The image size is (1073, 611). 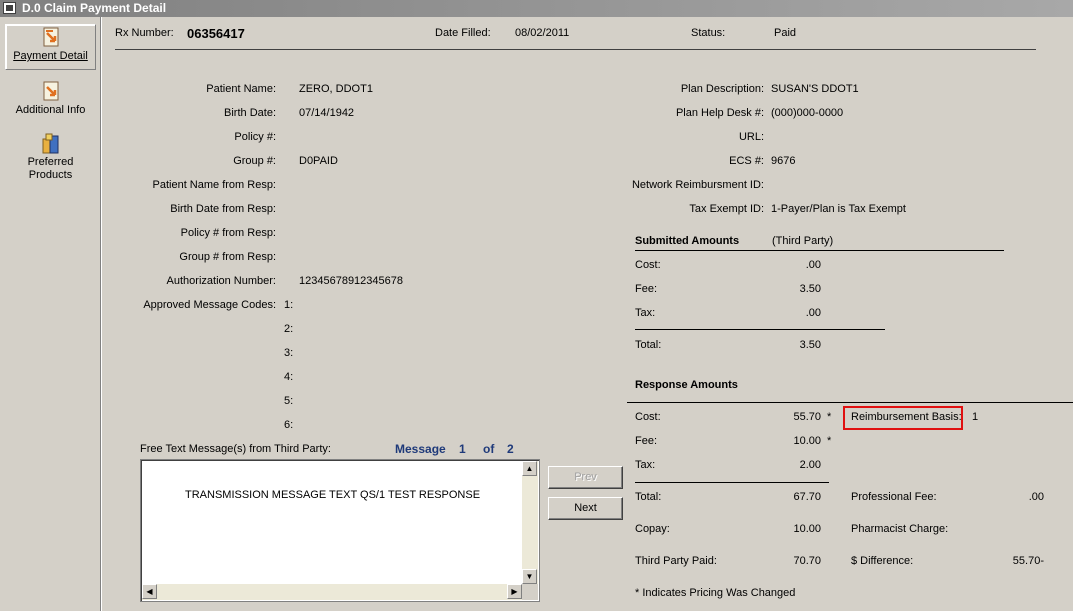 I want to click on approved-code-4: 4:, so click(x=289, y=377).